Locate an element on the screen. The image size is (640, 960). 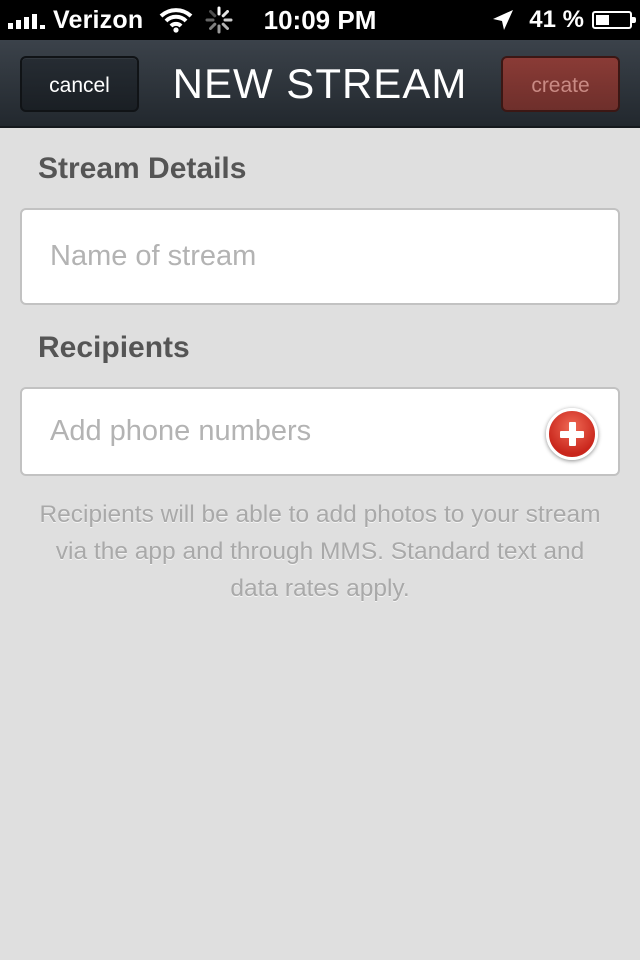
cancel-button: cancel is located at coordinates (79, 84).